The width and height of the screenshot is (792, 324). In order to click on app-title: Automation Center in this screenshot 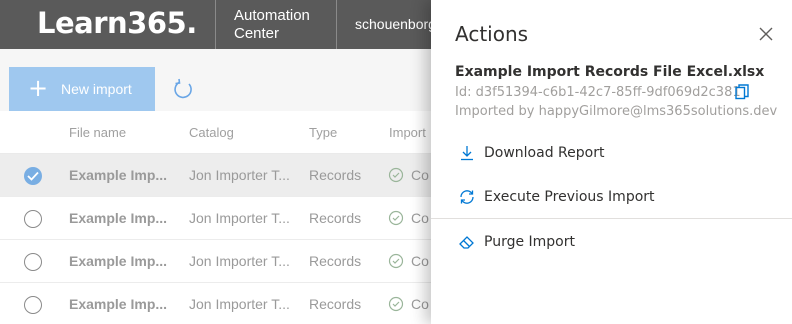, I will do `click(272, 25)`.